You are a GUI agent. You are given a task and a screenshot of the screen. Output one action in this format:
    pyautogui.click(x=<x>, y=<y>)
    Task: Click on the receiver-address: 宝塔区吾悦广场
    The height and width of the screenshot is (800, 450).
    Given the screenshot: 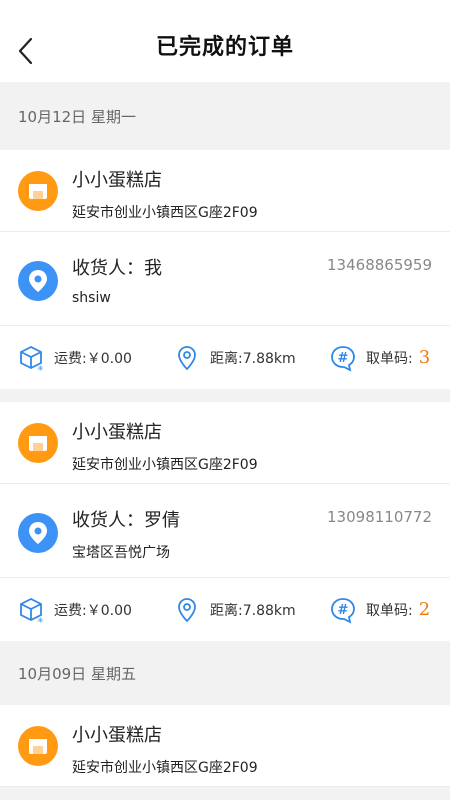 What is the action you would take?
    pyautogui.click(x=121, y=553)
    